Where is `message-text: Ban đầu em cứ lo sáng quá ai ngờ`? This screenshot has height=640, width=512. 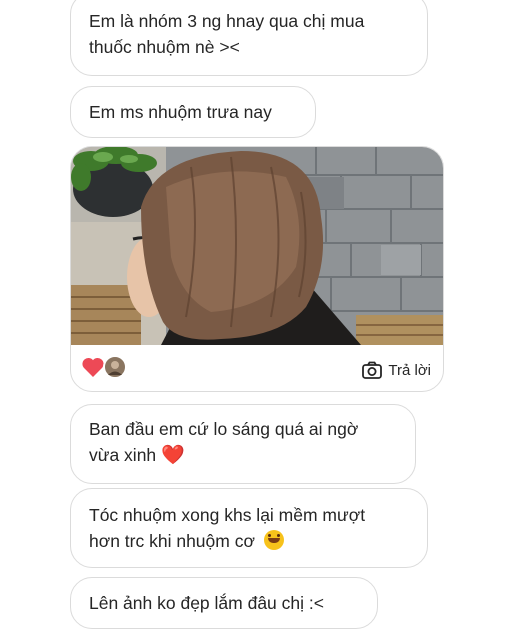 message-text: Ban đầu em cứ lo sáng quá ai ngờ is located at coordinates (224, 429).